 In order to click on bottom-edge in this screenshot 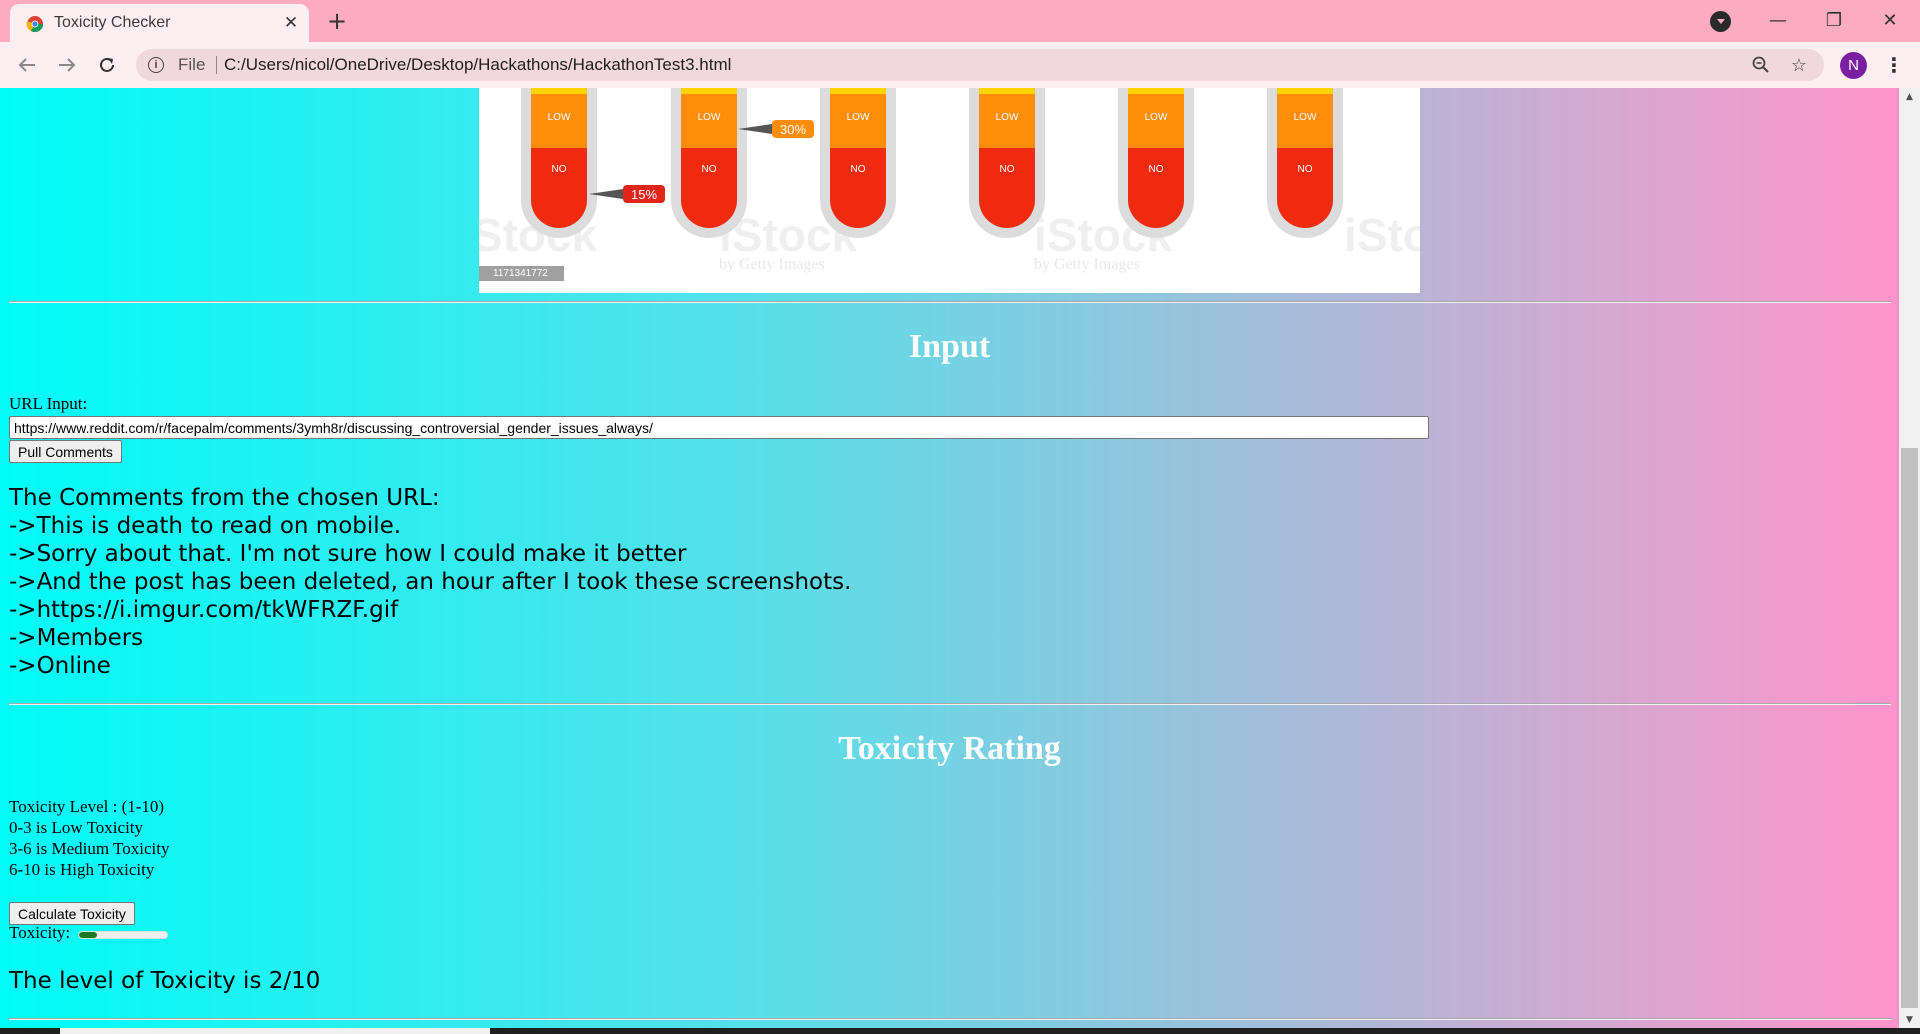, I will do `click(960, 1031)`.